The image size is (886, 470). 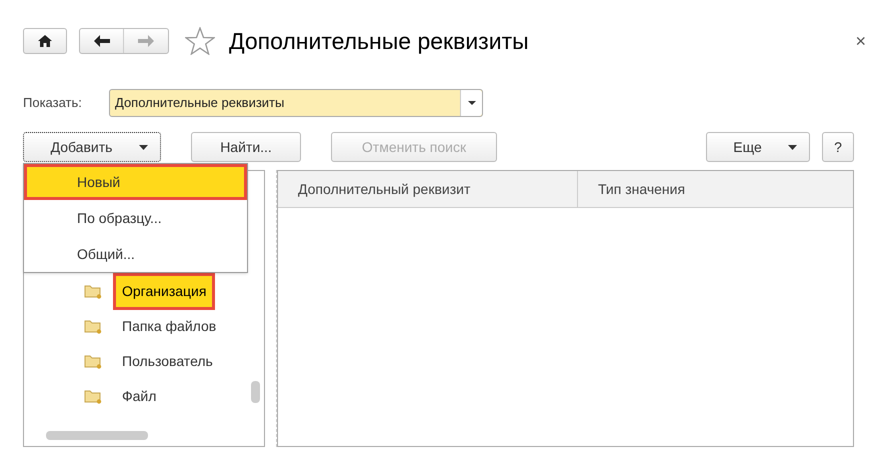 What do you see at coordinates (379, 41) in the screenshot?
I see `window-title: Дополнительные реквизиты` at bounding box center [379, 41].